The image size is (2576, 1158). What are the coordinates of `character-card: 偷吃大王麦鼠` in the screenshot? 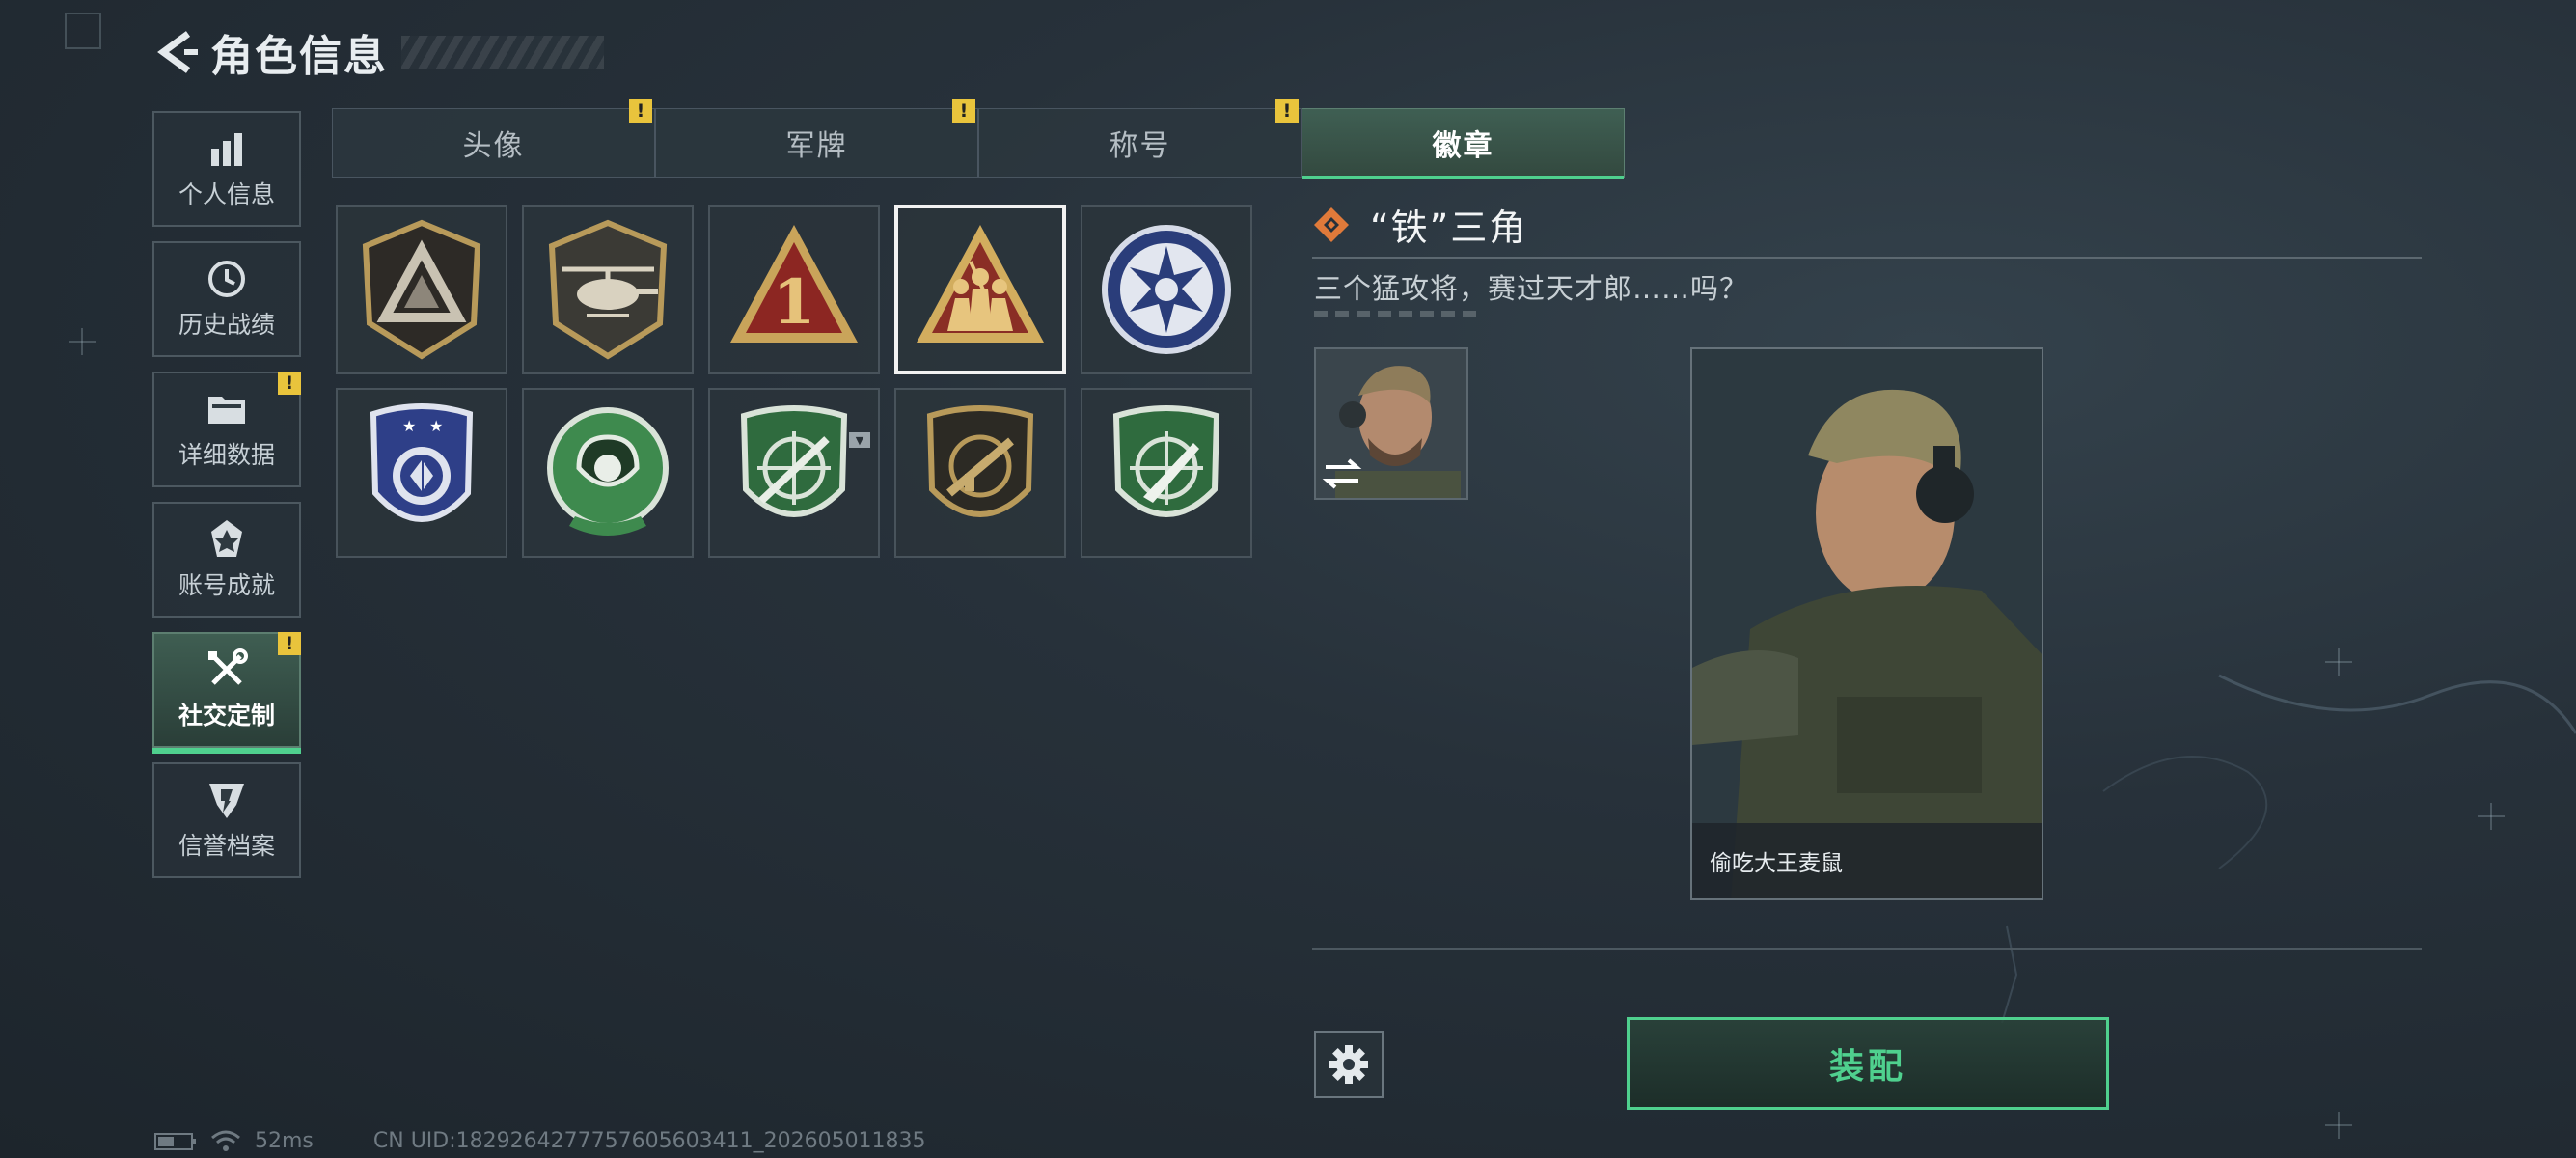 It's located at (1867, 623).